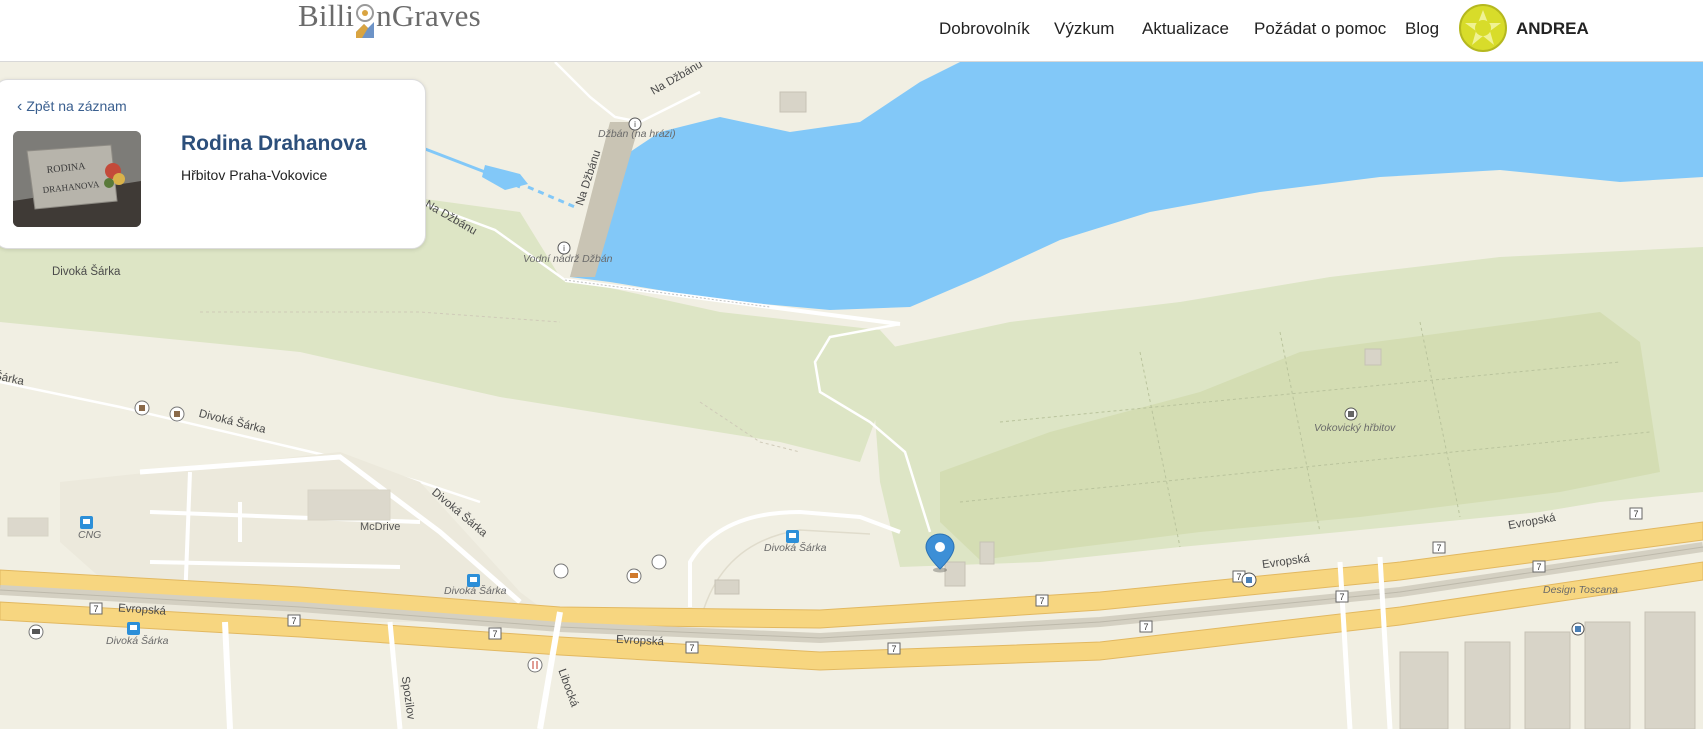 The image size is (1703, 729). What do you see at coordinates (326, 16) in the screenshot?
I see `logo-text-part1: Billi` at bounding box center [326, 16].